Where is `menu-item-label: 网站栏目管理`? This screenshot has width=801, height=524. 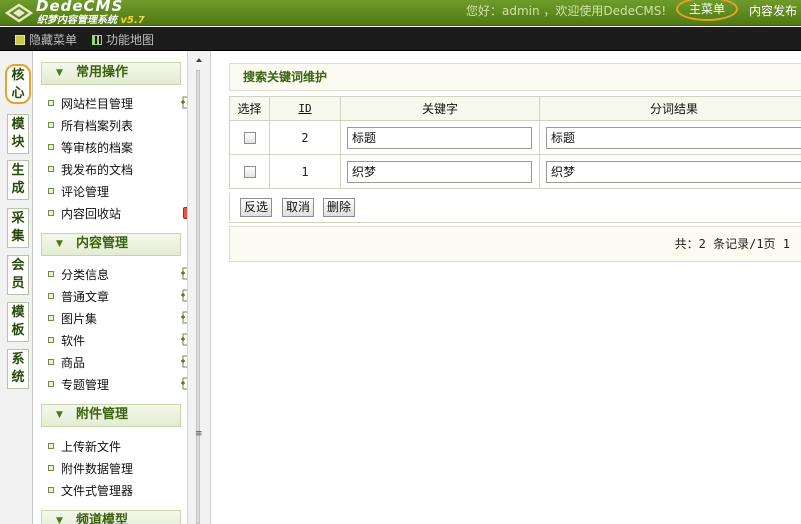 menu-item-label: 网站栏目管理 is located at coordinates (97, 103).